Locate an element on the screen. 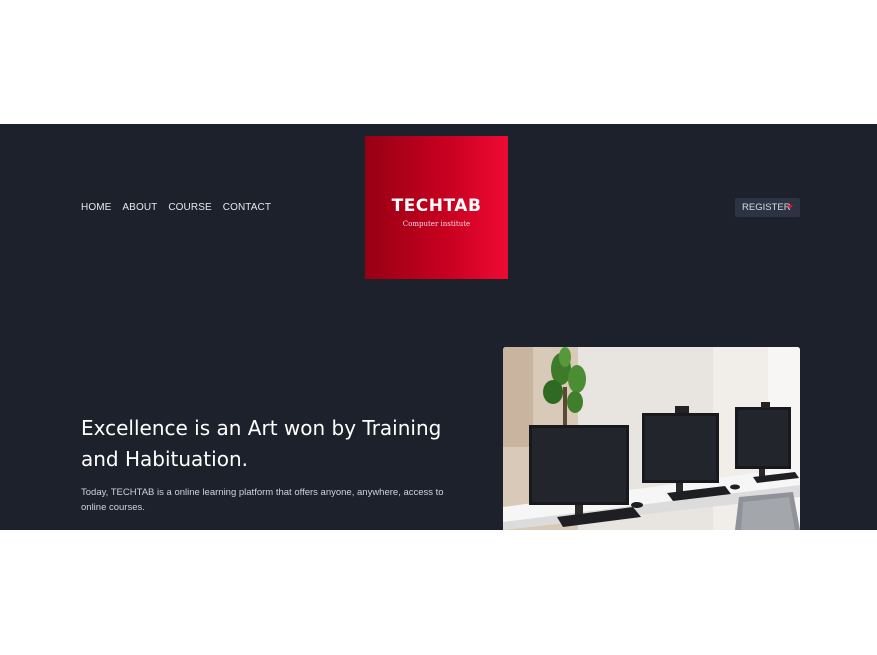  register-label: REGISTER is located at coordinates (766, 207).